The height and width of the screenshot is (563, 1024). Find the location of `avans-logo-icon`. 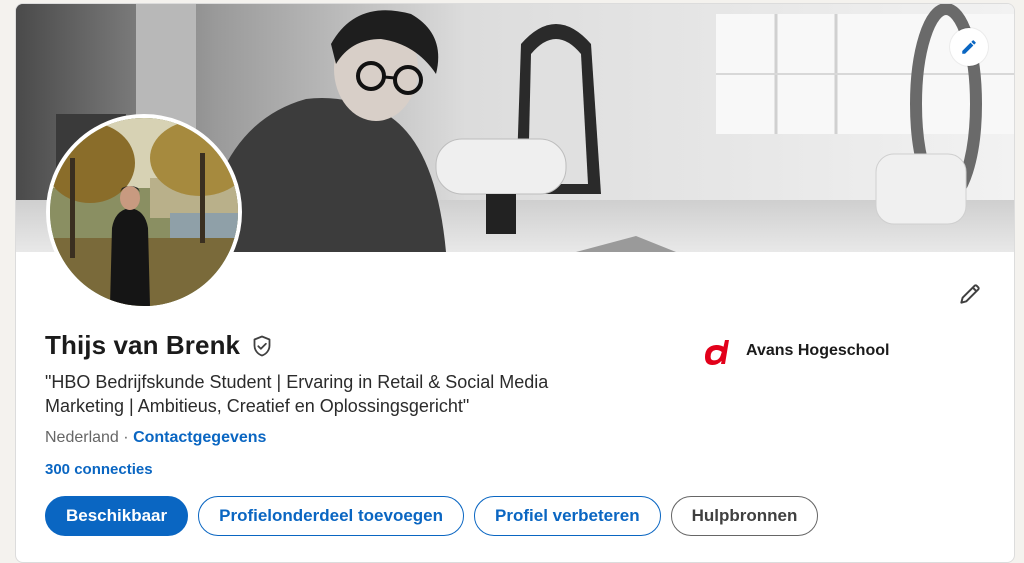

avans-logo-icon is located at coordinates (717, 351).